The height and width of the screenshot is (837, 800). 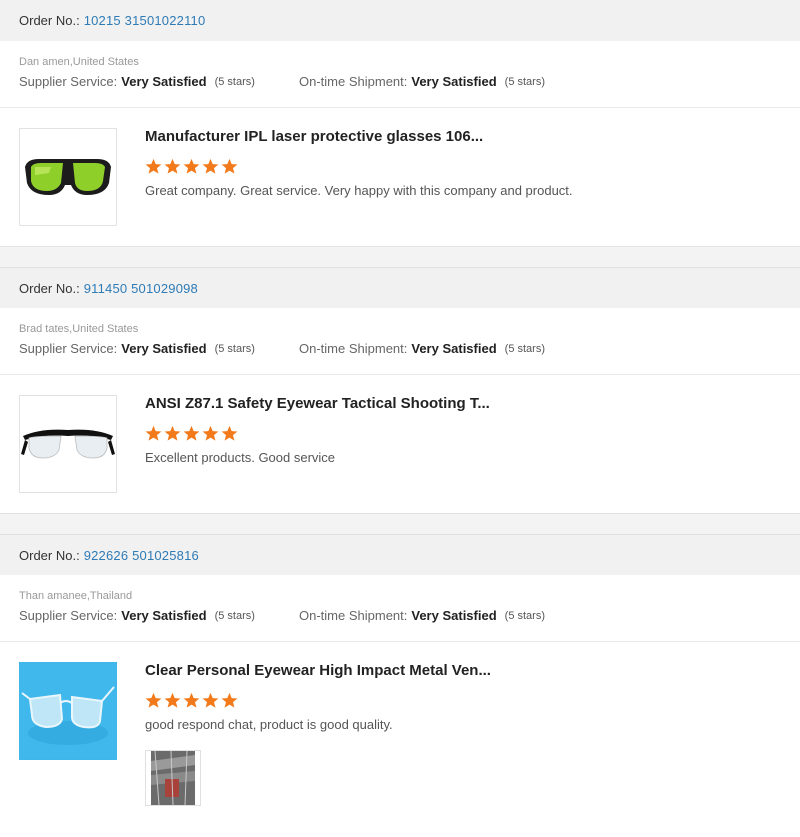 I want to click on order-number-link: 911450 501029098, so click(x=141, y=288).